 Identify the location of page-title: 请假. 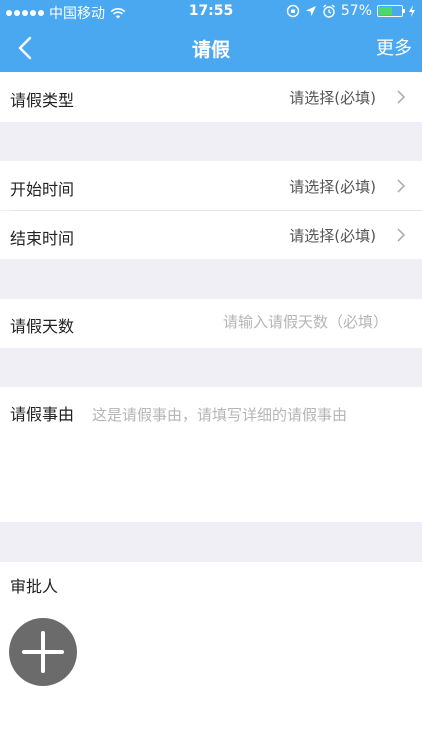
(210, 50).